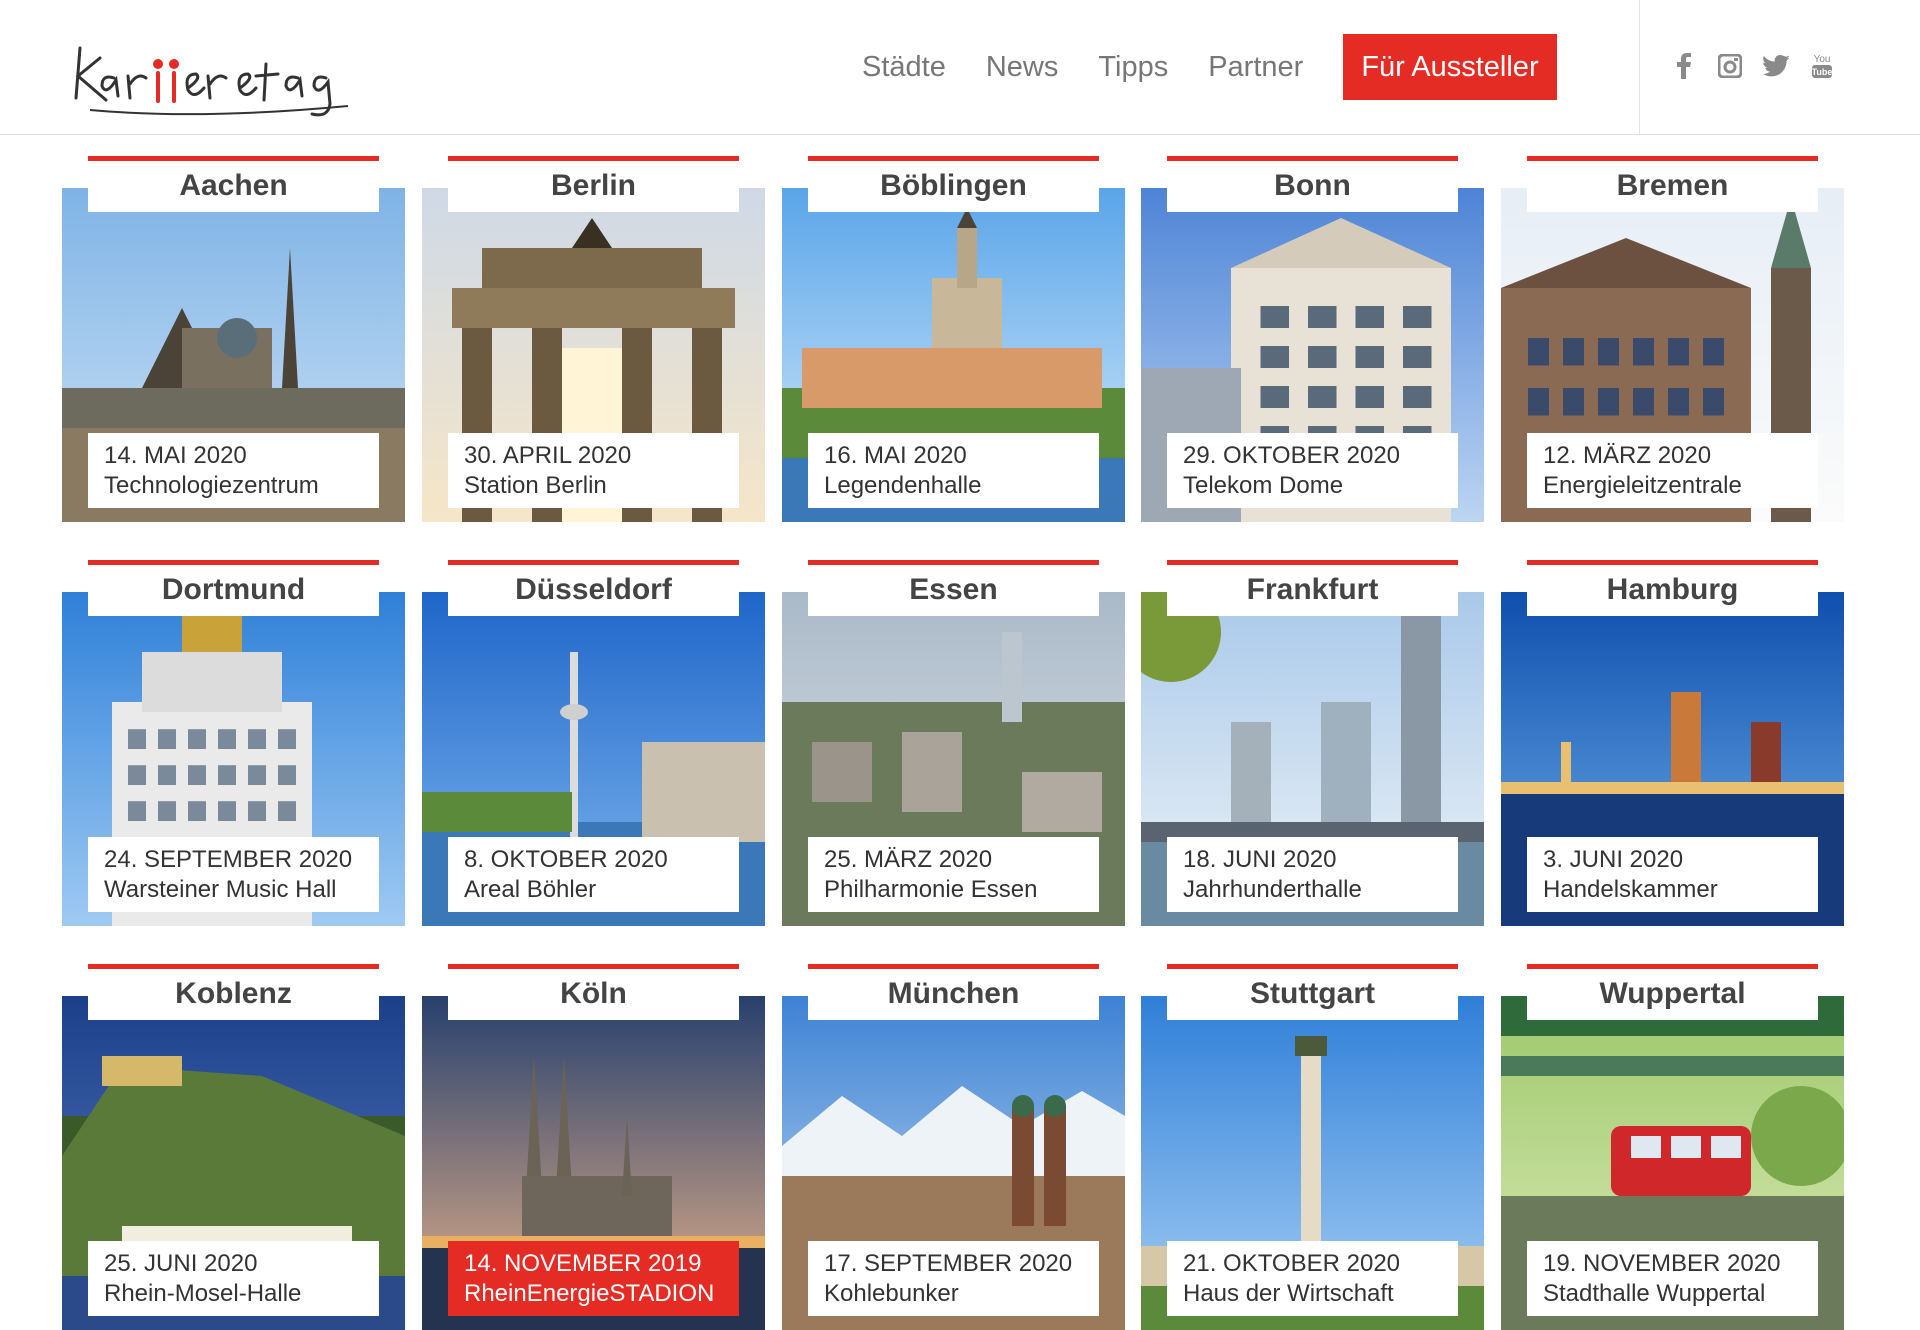 This screenshot has height=1330, width=1920. What do you see at coordinates (1312, 743) in the screenshot?
I see `city-card: Frankfurt 18. JUNI 2020 Jahrhunderthalle` at bounding box center [1312, 743].